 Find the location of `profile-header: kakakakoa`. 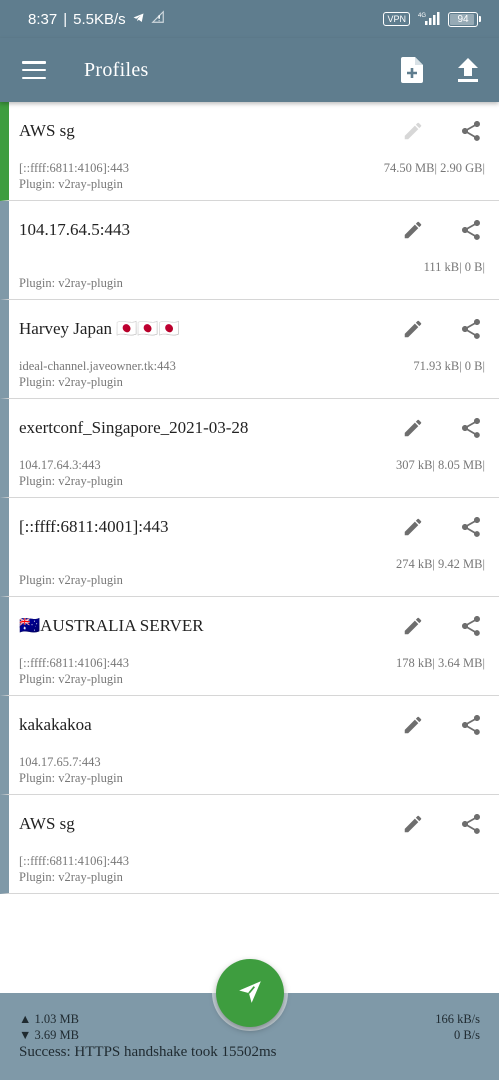

profile-header: kakakakoa is located at coordinates (254, 725).